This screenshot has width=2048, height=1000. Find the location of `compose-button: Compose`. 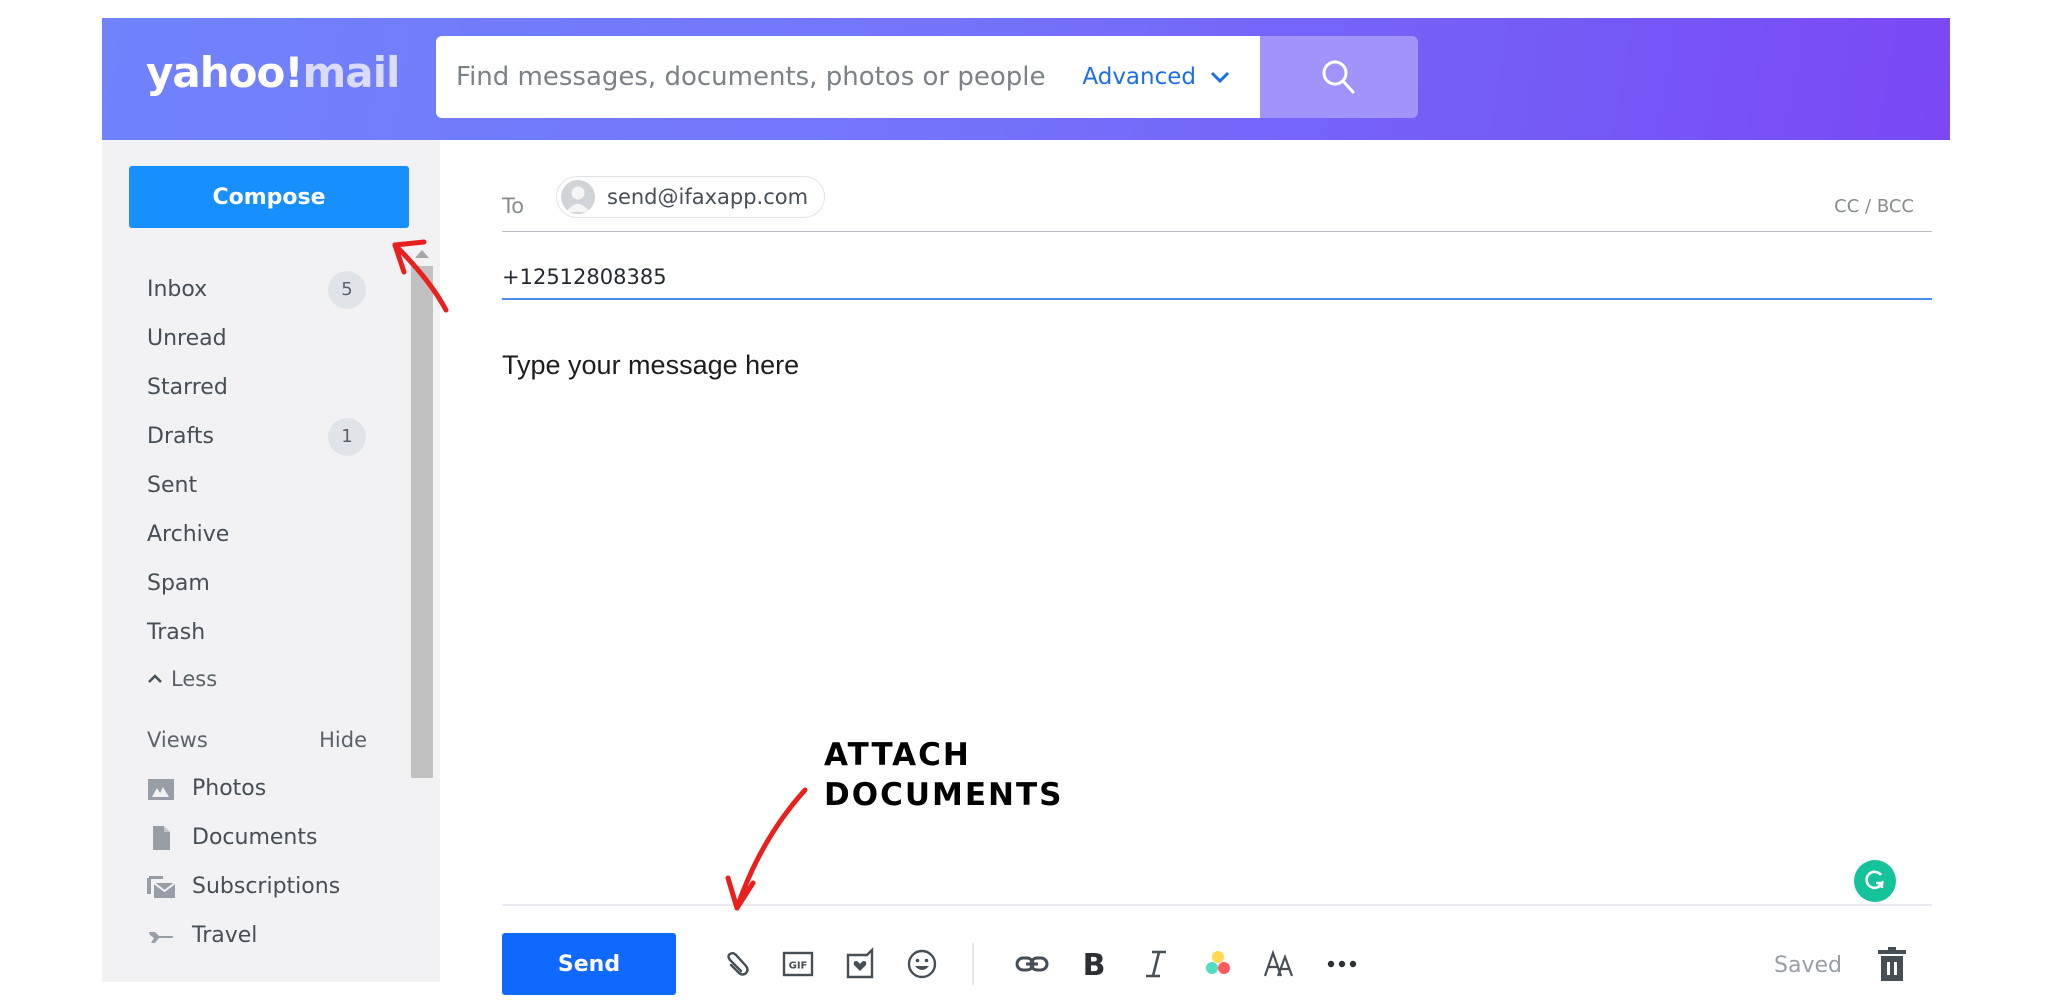

compose-button: Compose is located at coordinates (269, 197).